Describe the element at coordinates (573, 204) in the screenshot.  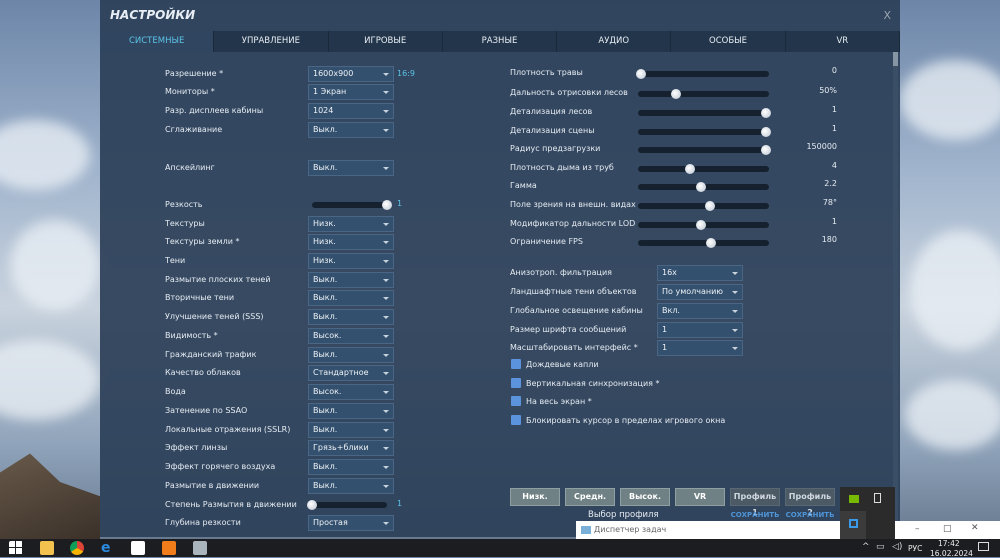
I see `slider-label: Поле зрения на внешн. видах` at that location.